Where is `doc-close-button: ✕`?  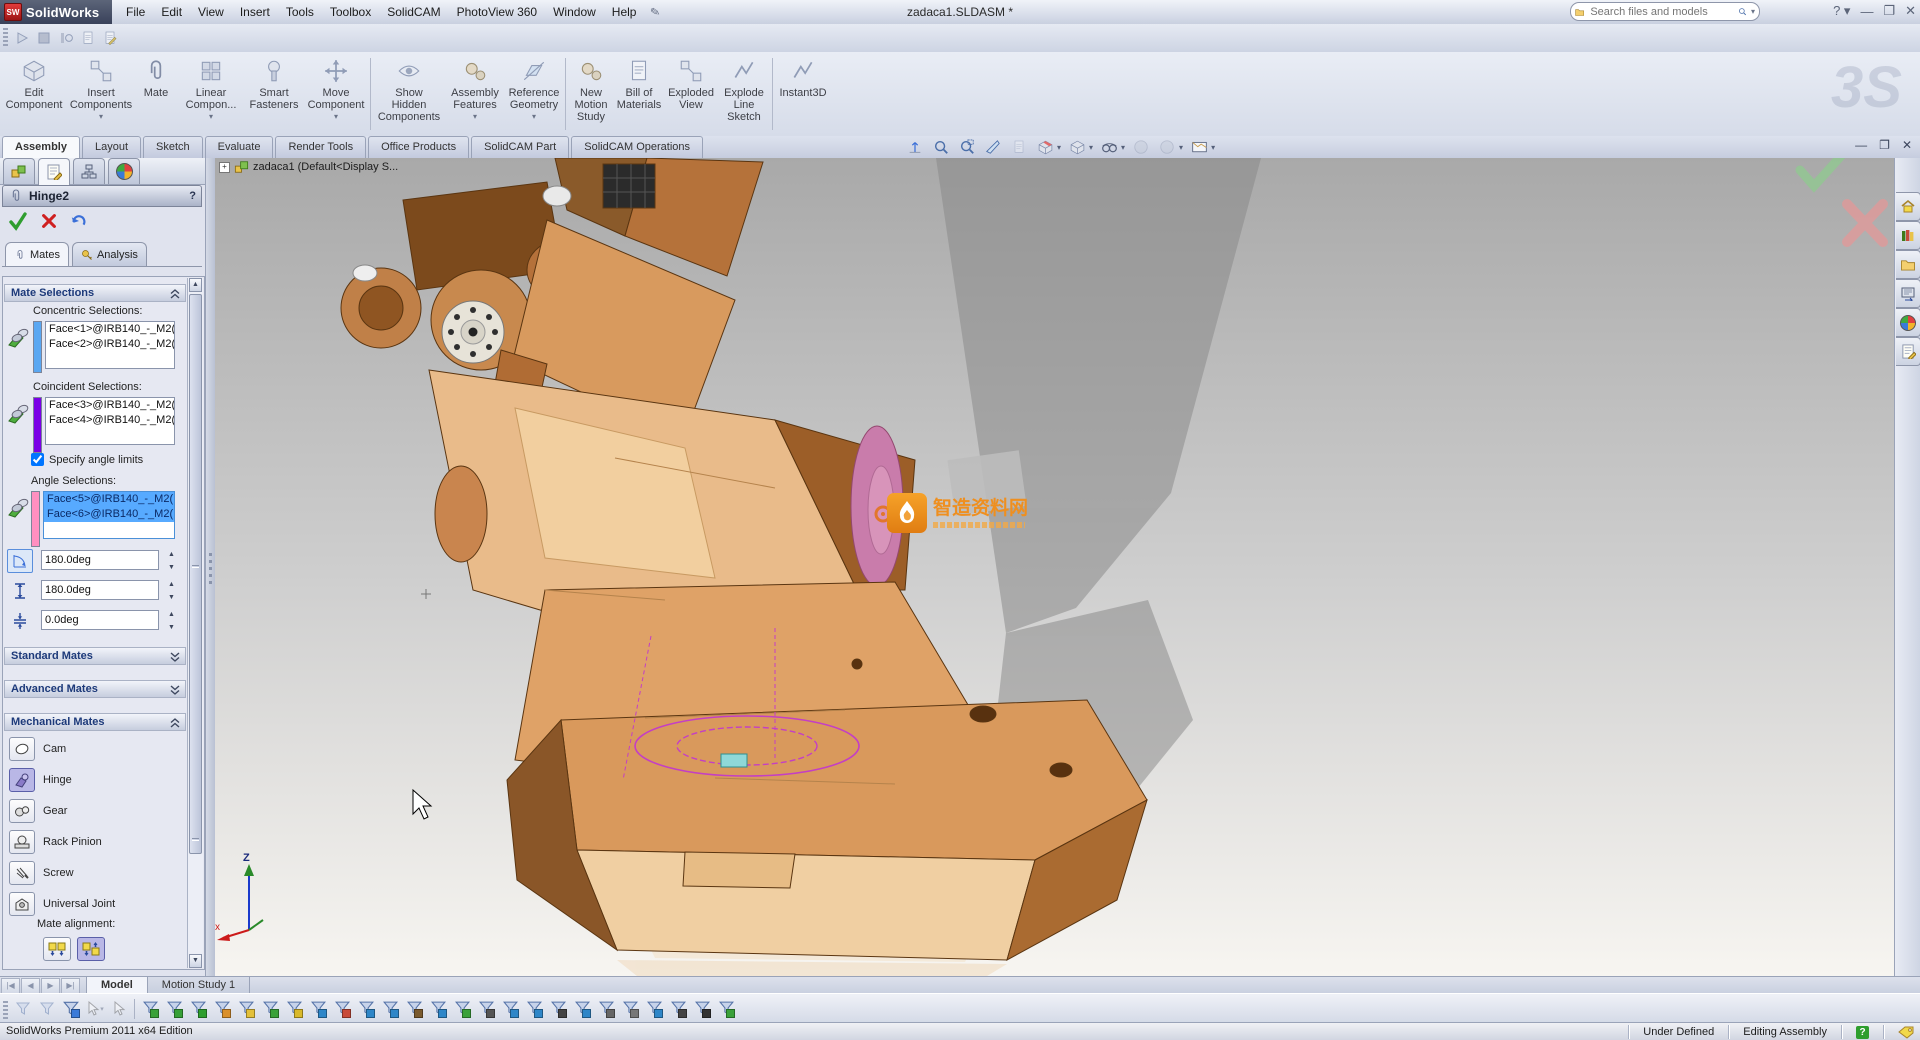 doc-close-button: ✕ is located at coordinates (1907, 145).